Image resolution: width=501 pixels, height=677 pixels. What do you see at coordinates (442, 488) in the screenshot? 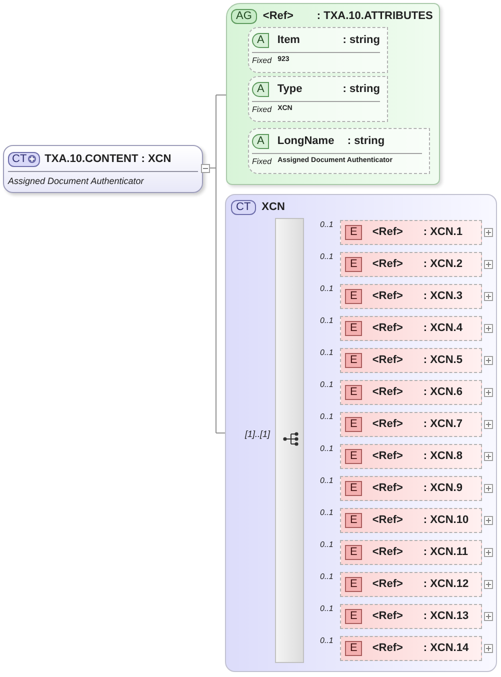
I see `element-type: : XCN.9` at bounding box center [442, 488].